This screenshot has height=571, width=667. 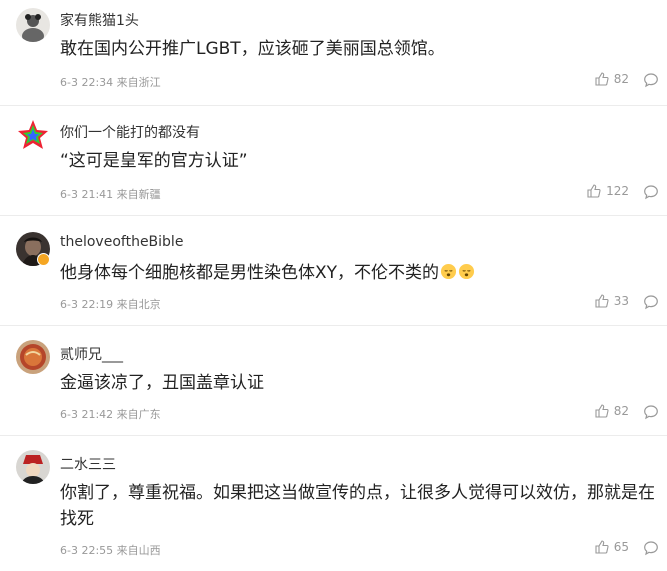 What do you see at coordinates (617, 191) in the screenshot?
I see `like-count: 122` at bounding box center [617, 191].